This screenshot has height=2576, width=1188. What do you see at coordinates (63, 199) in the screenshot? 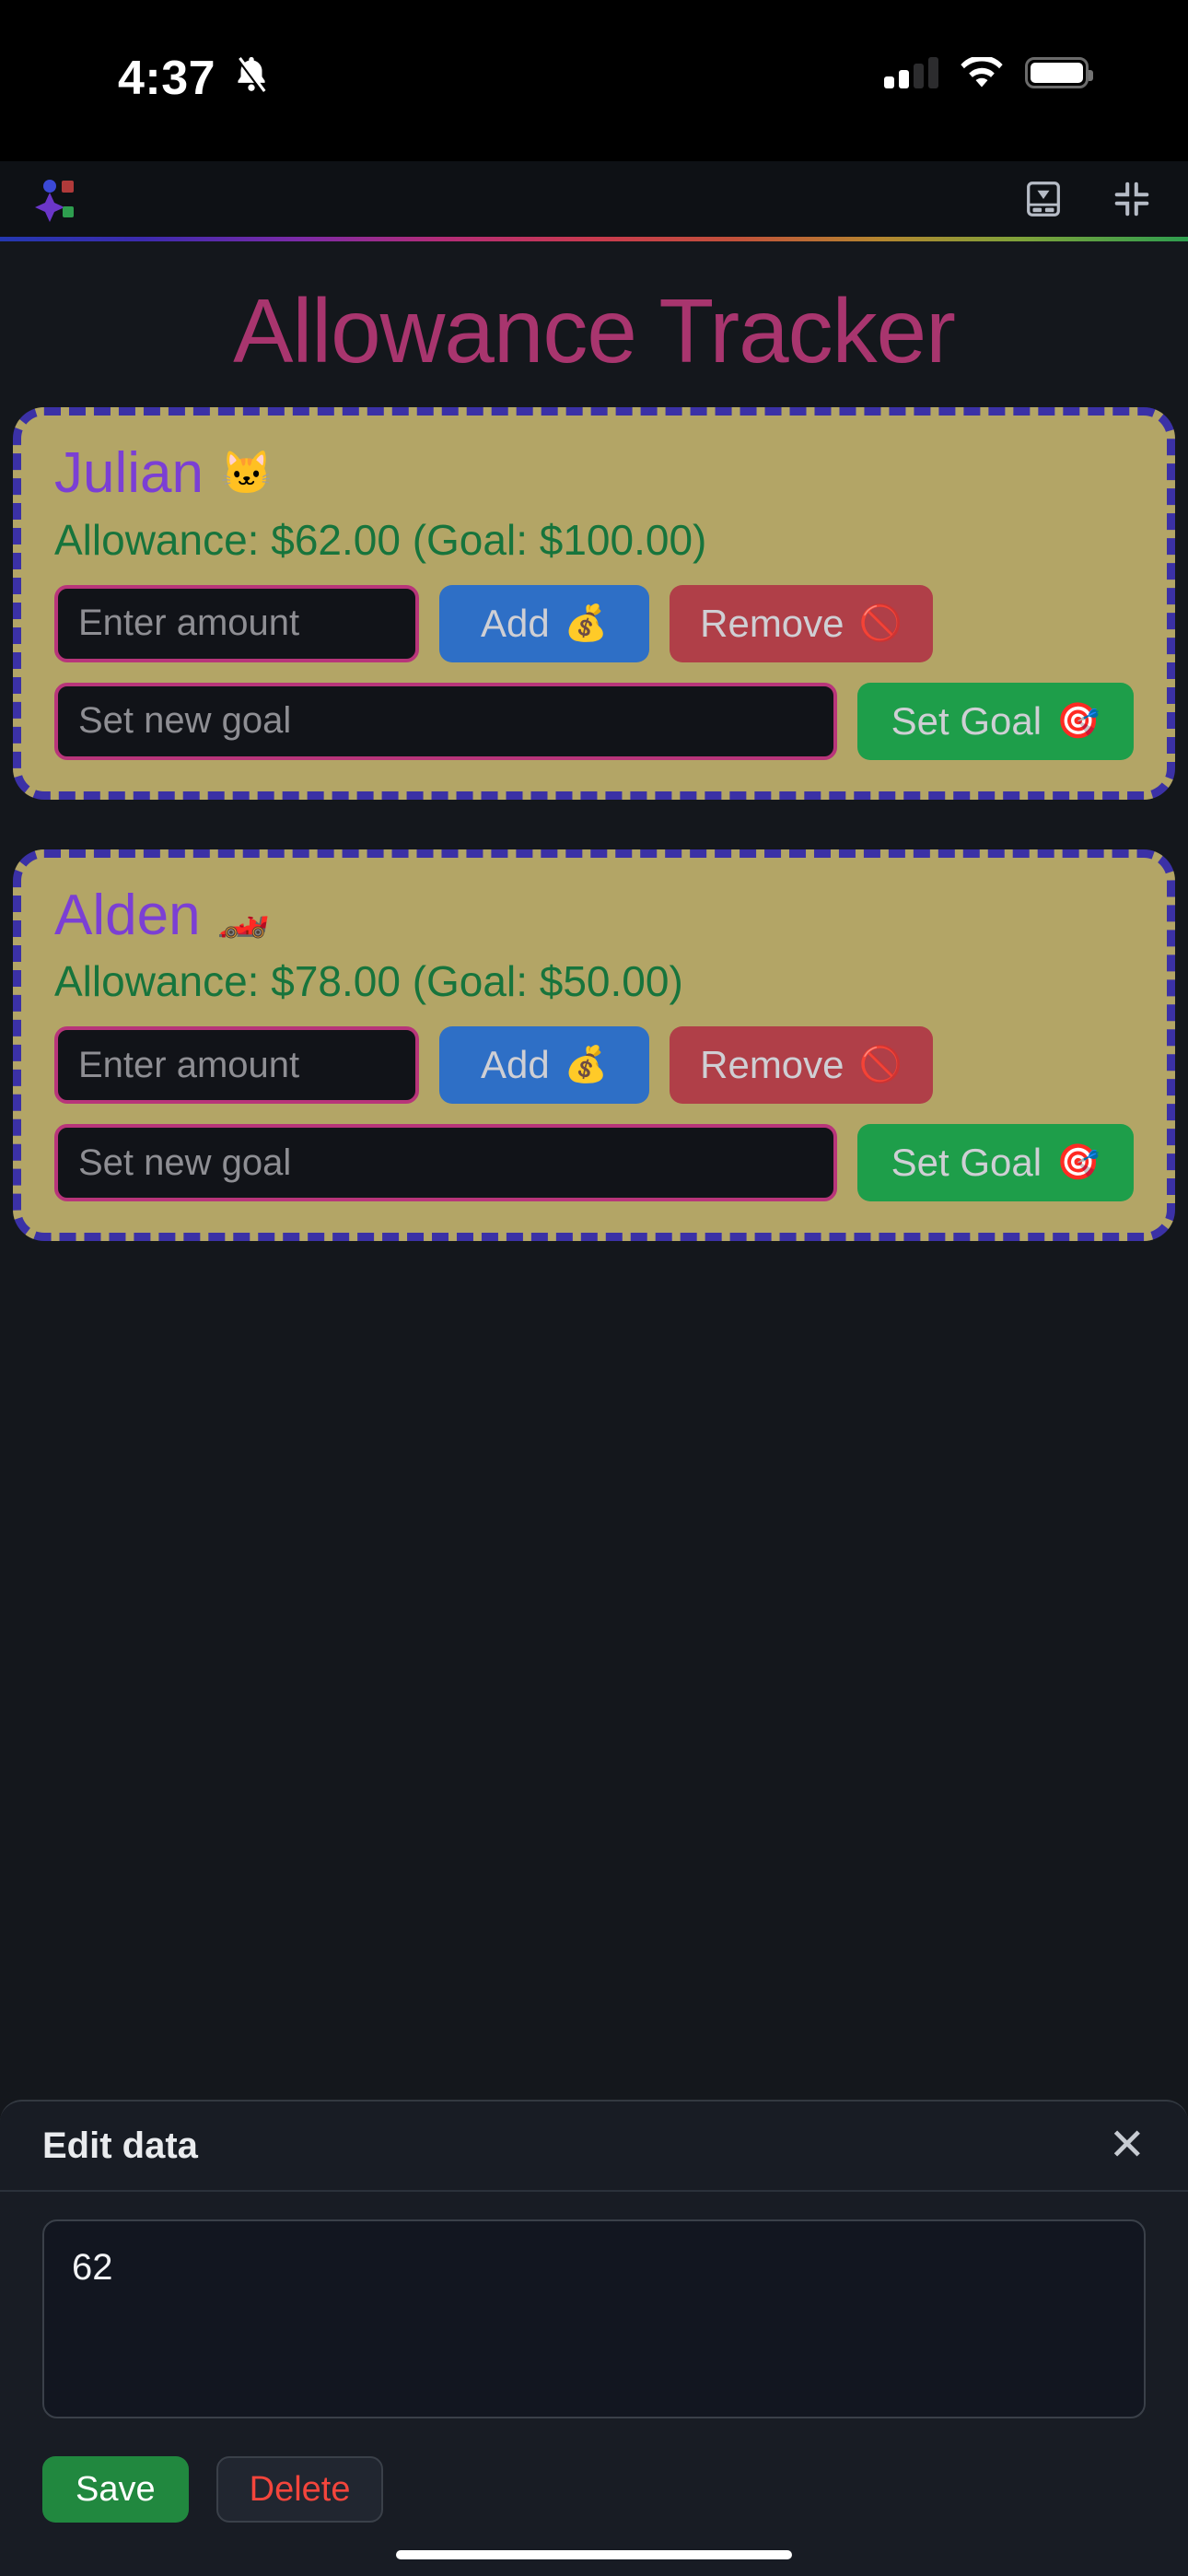
I see `ai-sparkle-logo` at bounding box center [63, 199].